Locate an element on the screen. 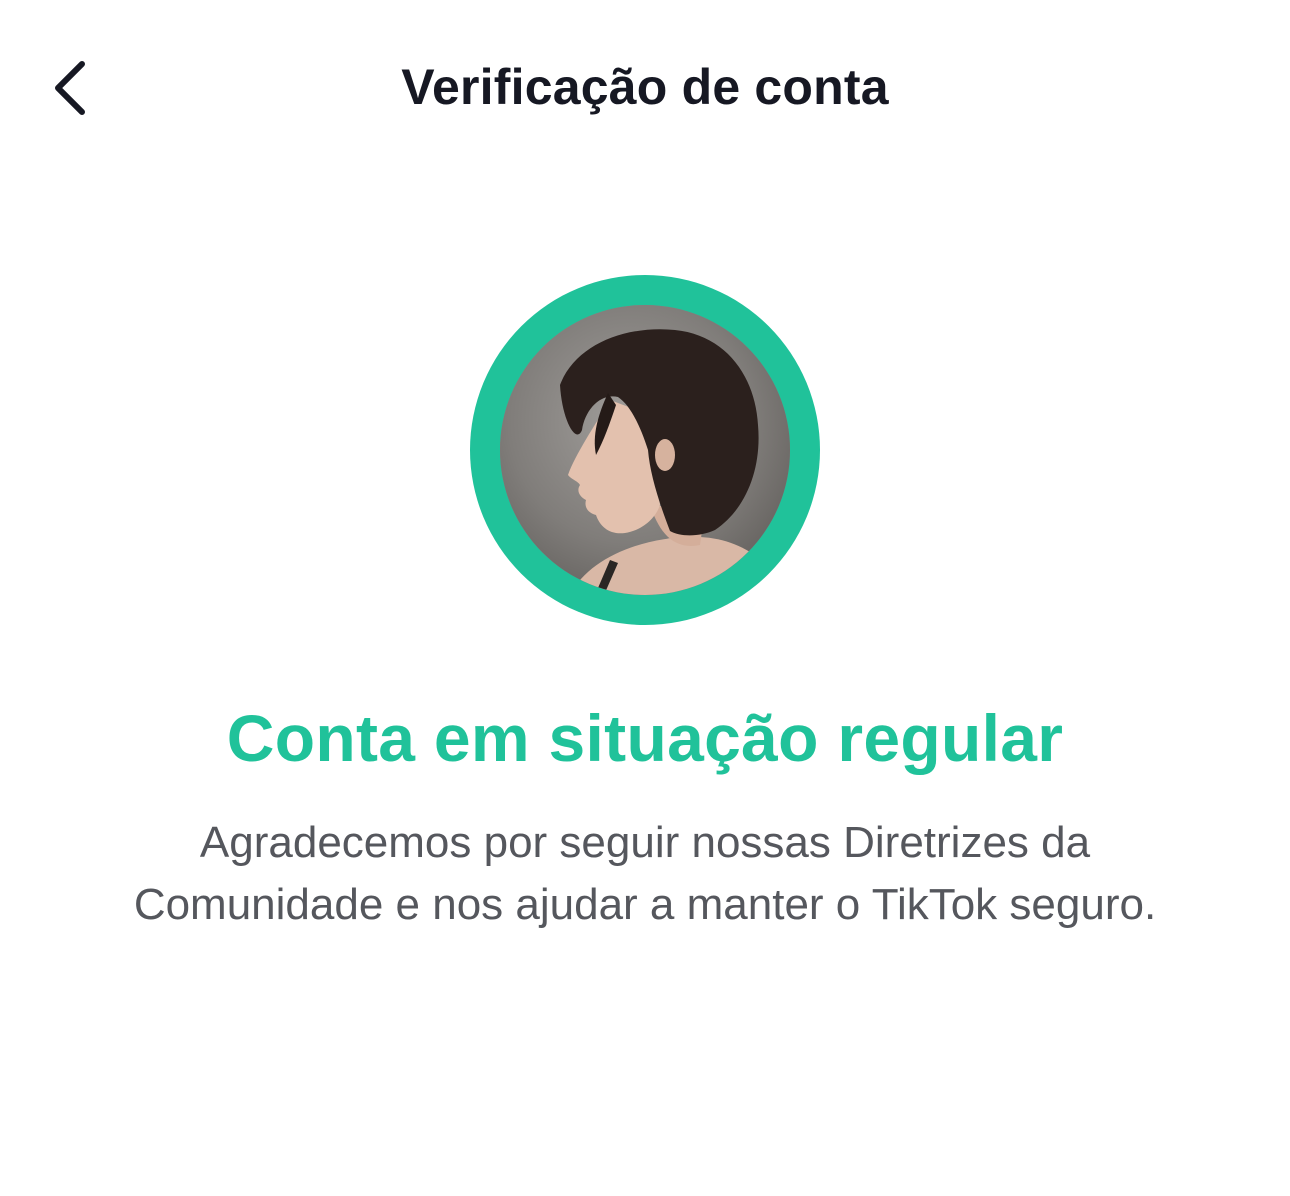 This screenshot has width=1290, height=1196. avatar-ring is located at coordinates (645, 450).